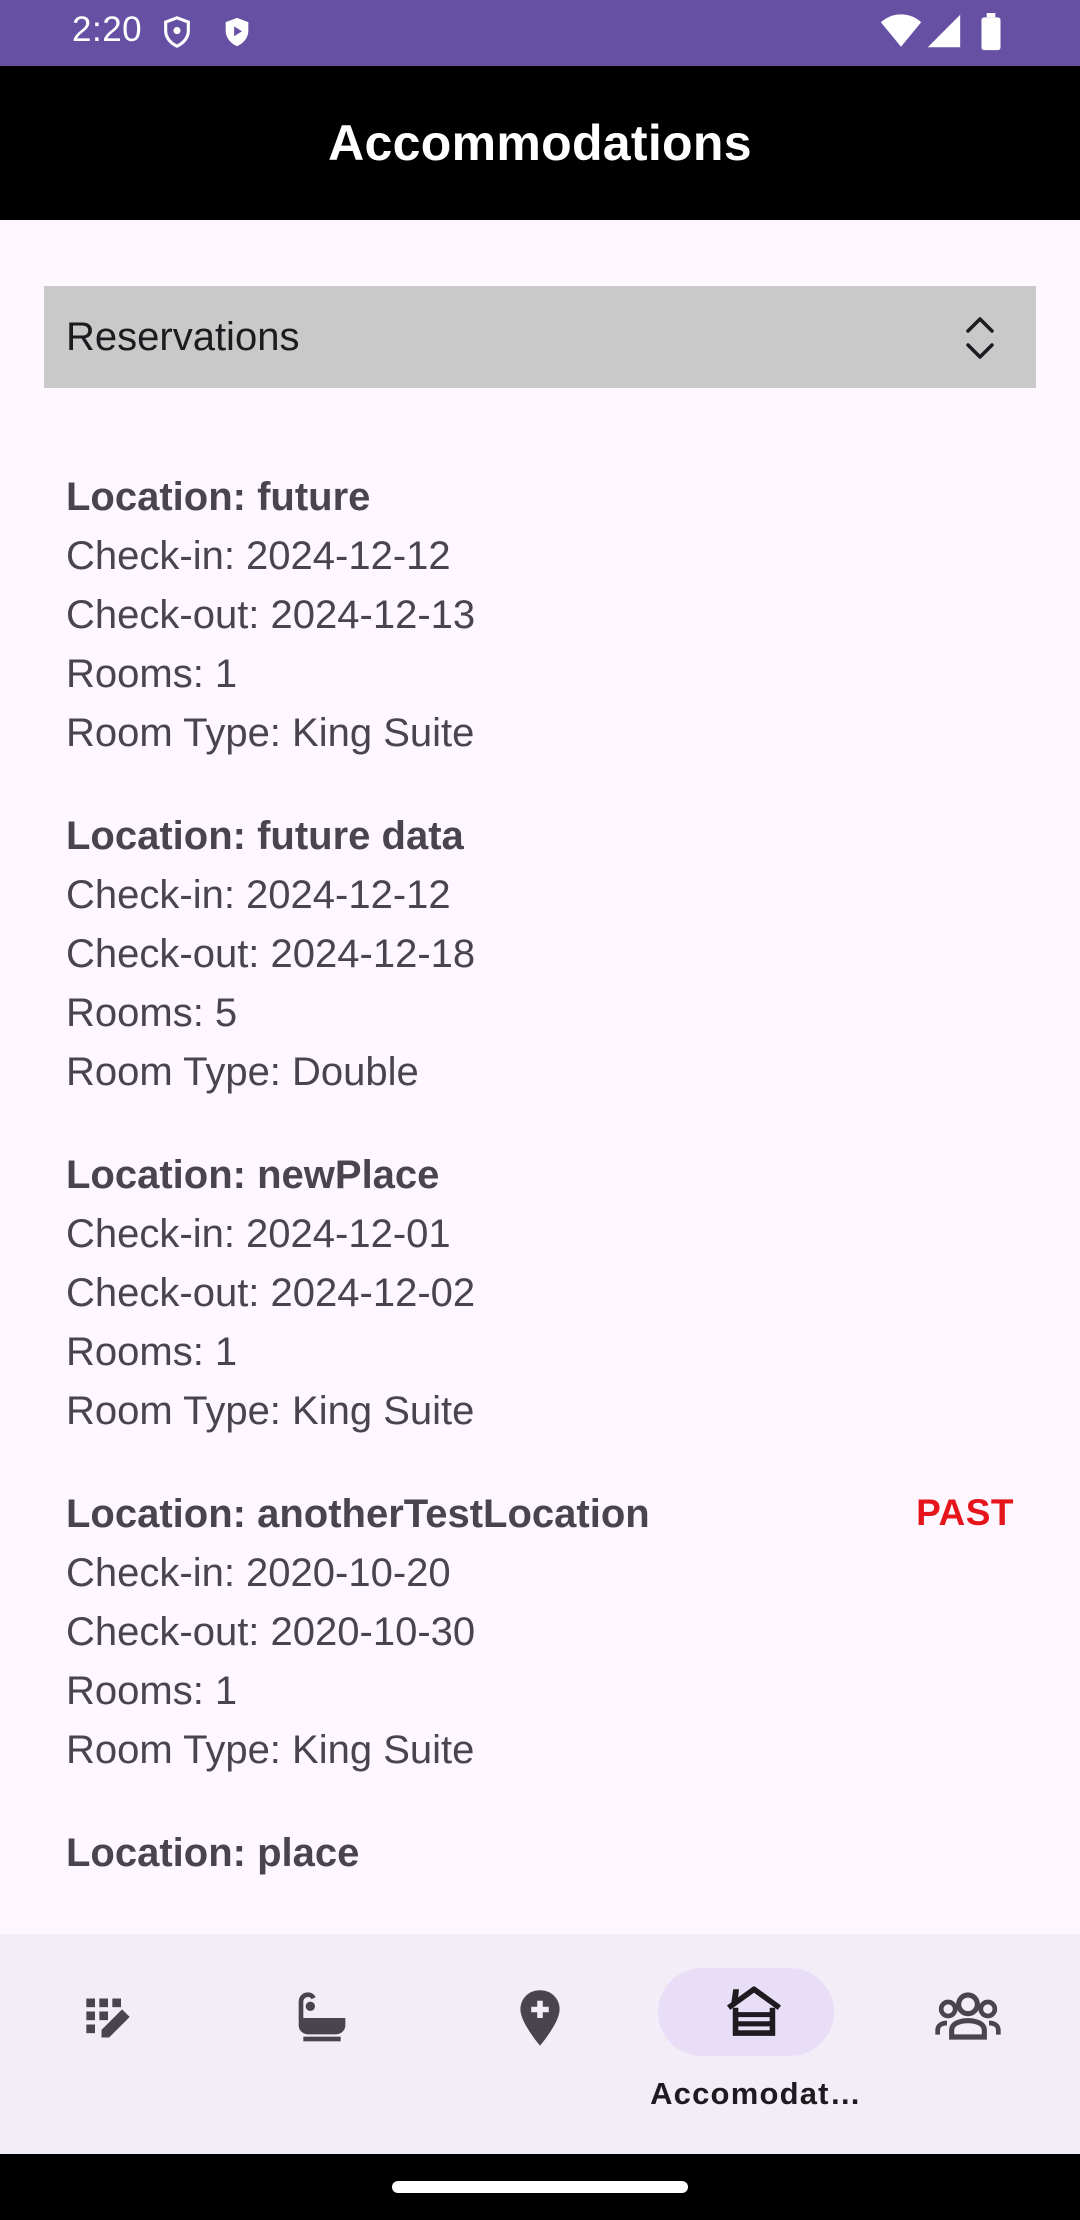 The height and width of the screenshot is (2220, 1080). Describe the element at coordinates (980, 340) in the screenshot. I see `unfold-icon` at that location.